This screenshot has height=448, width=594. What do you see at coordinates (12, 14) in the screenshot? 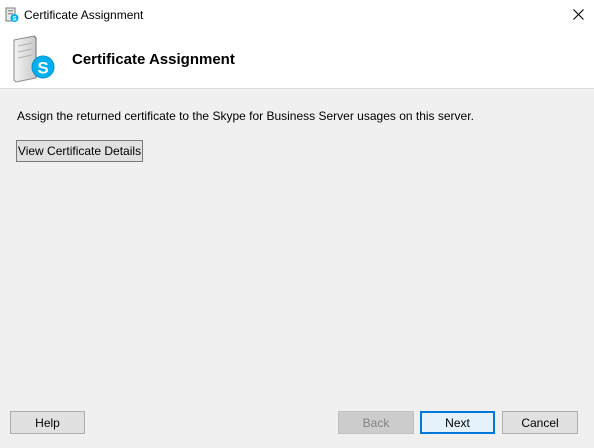
I see `skype-server-icon: S` at bounding box center [12, 14].